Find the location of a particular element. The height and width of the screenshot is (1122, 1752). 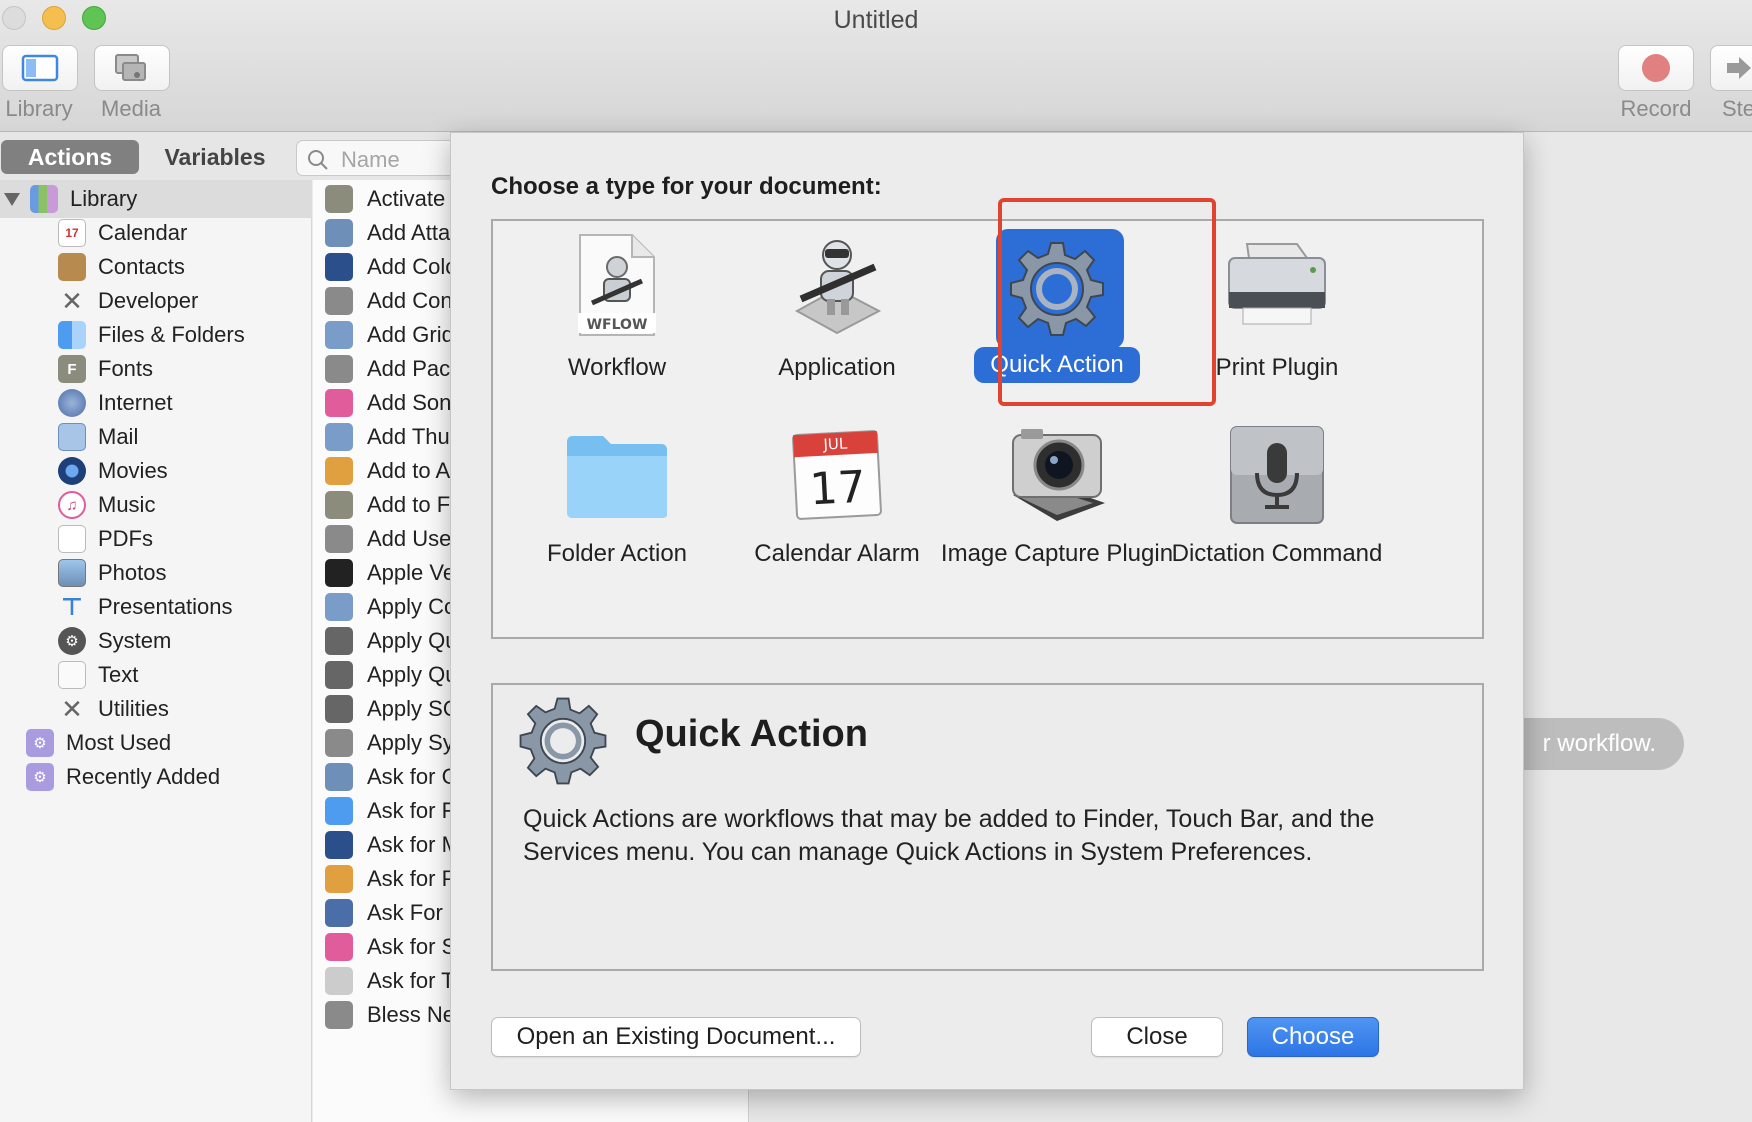

sidebar-item-label: Most Used is located at coordinates (119, 742).